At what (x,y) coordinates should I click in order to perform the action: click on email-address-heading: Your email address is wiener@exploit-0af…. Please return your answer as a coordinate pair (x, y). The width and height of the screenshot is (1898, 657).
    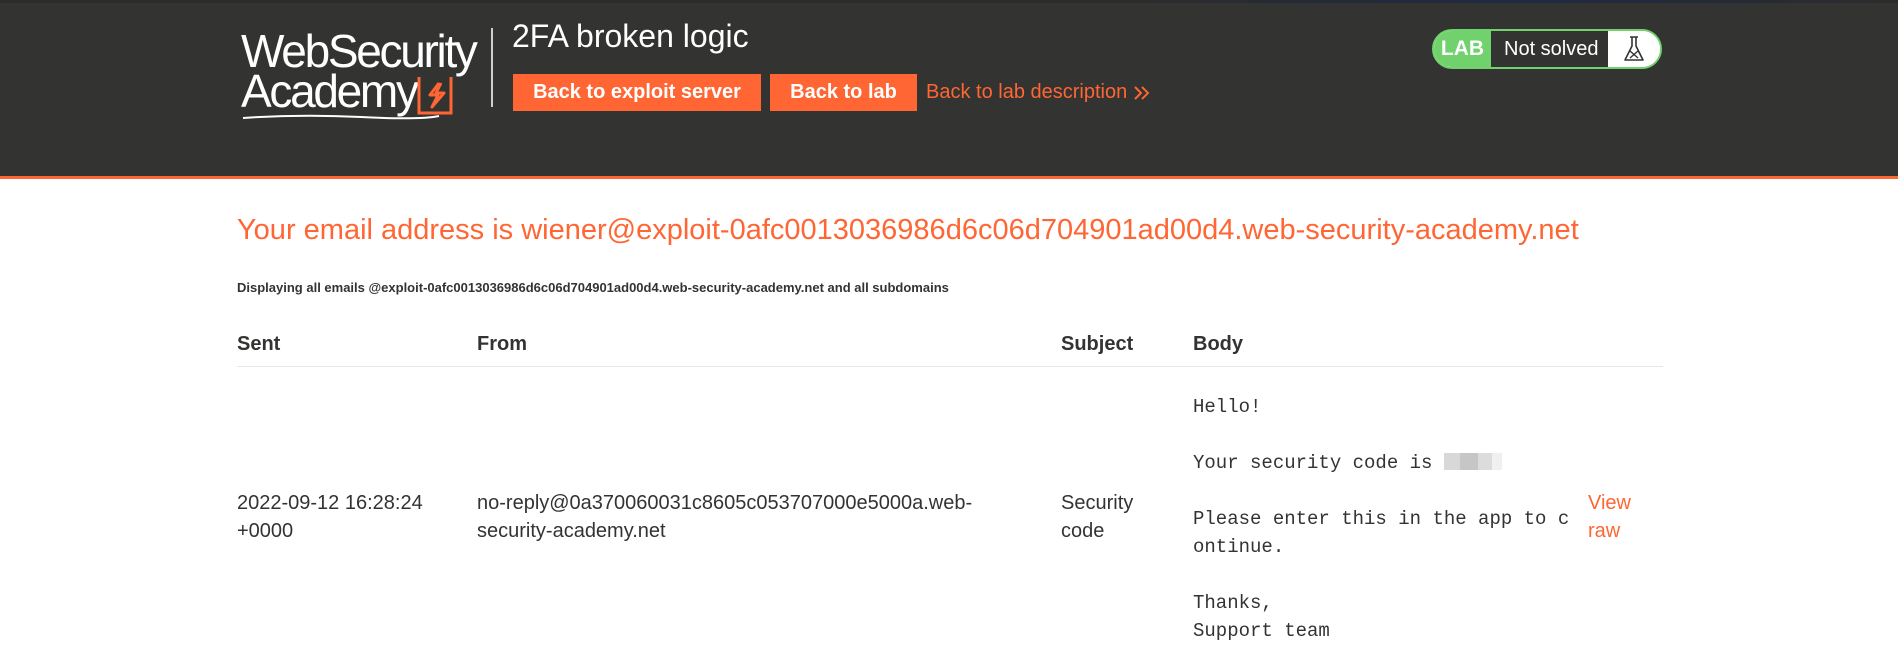
    Looking at the image, I should click on (908, 230).